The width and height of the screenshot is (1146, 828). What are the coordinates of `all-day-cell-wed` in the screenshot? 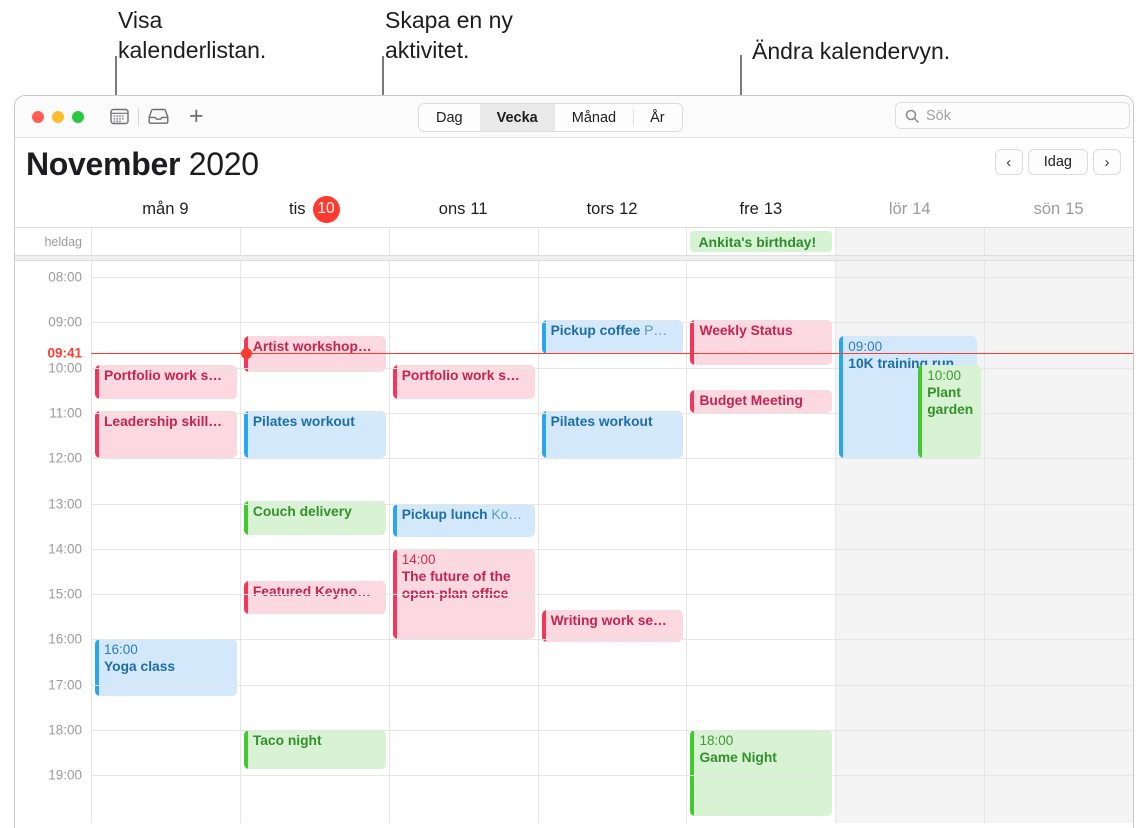 It's located at (463, 241).